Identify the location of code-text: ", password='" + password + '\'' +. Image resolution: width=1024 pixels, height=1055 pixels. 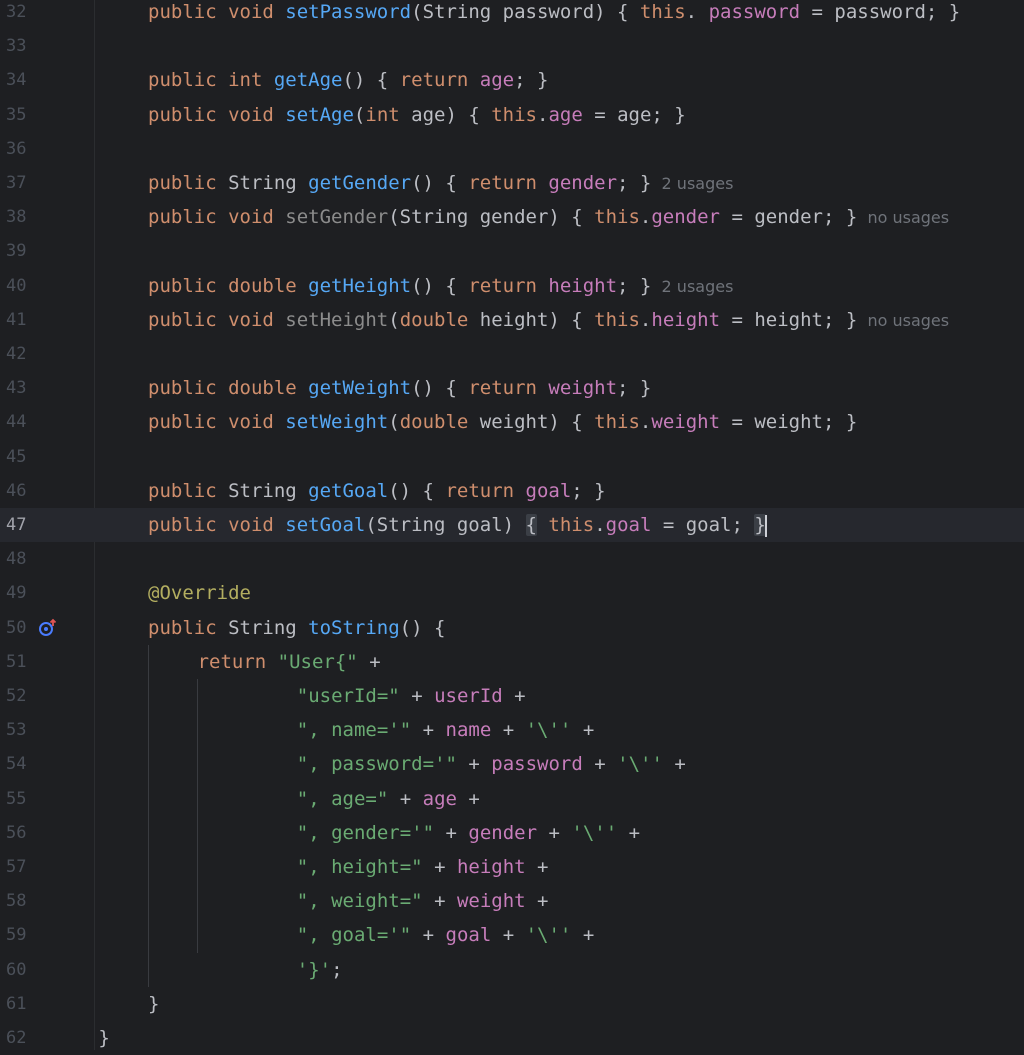
(491, 764).